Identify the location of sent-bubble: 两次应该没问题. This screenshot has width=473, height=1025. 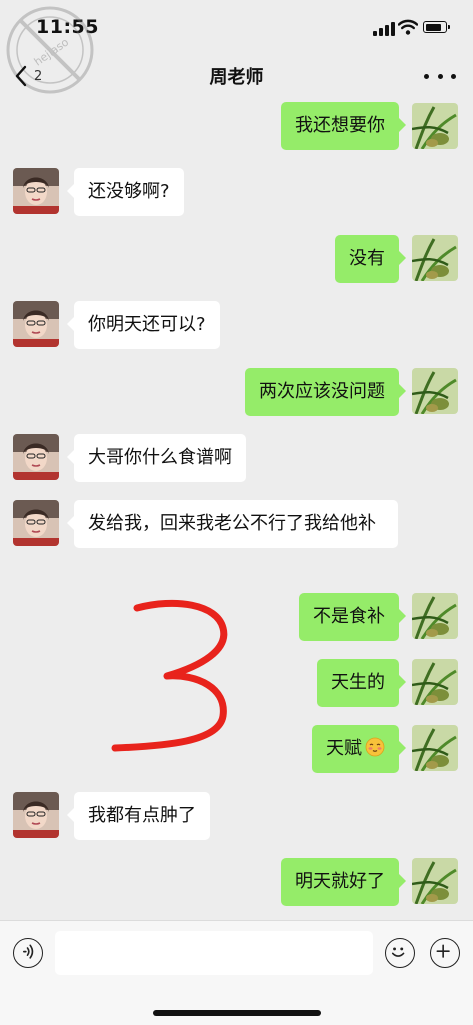
(325, 392).